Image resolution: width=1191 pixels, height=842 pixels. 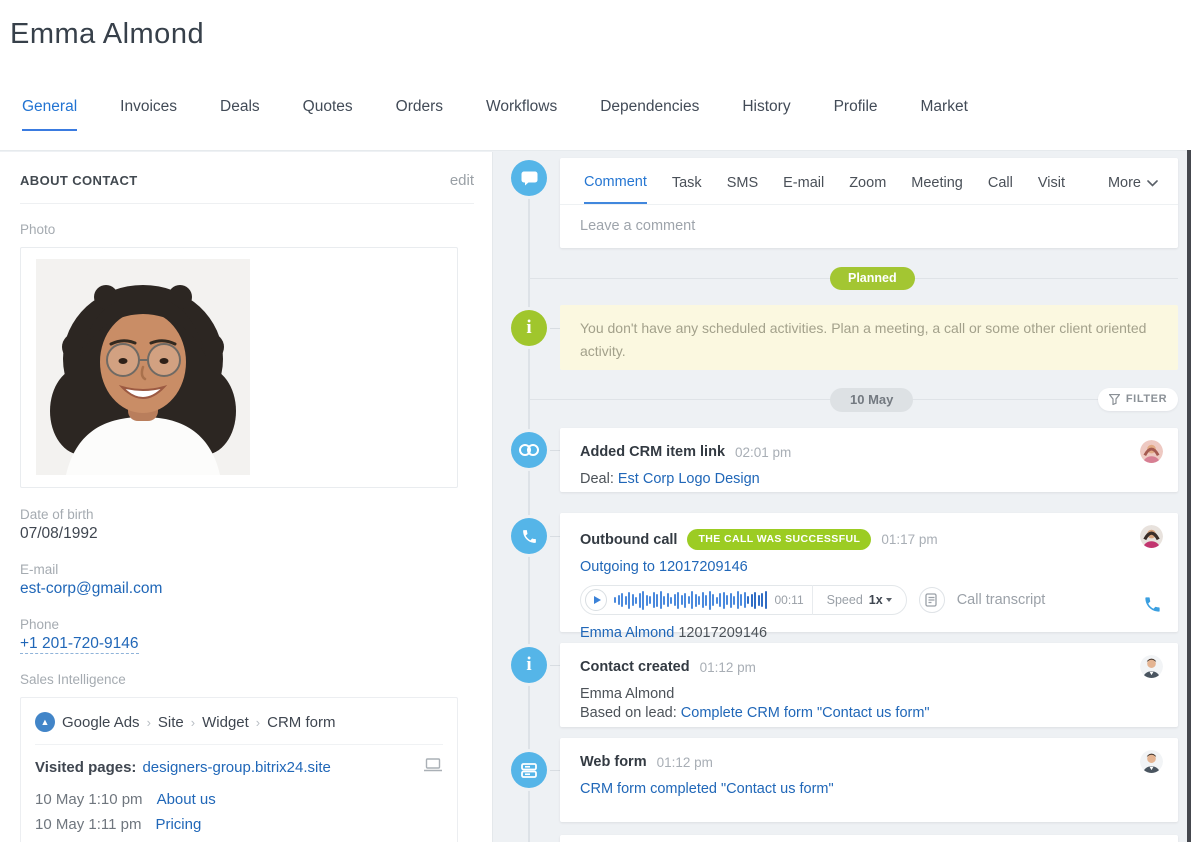 I want to click on play-button, so click(x=596, y=600).